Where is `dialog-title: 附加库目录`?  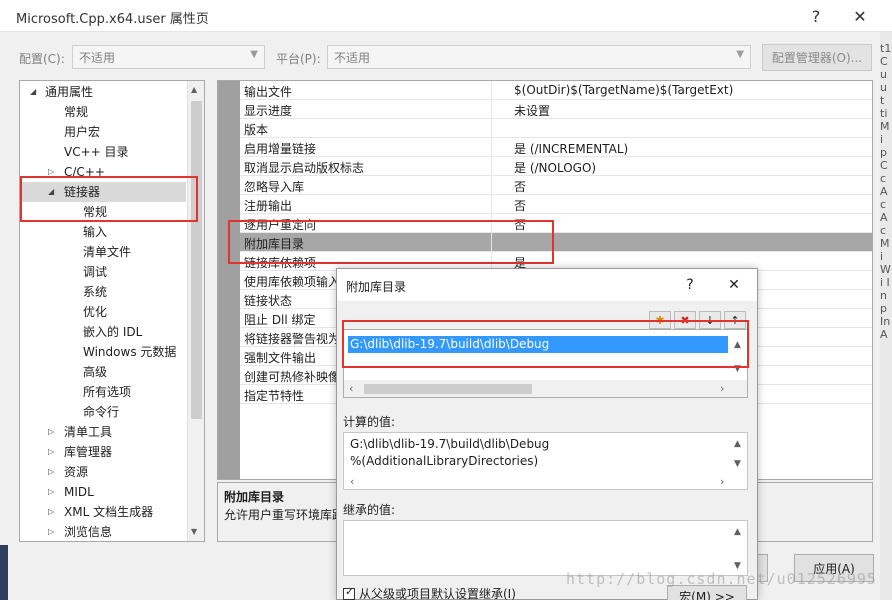
dialog-title: 附加库目录 is located at coordinates (376, 287).